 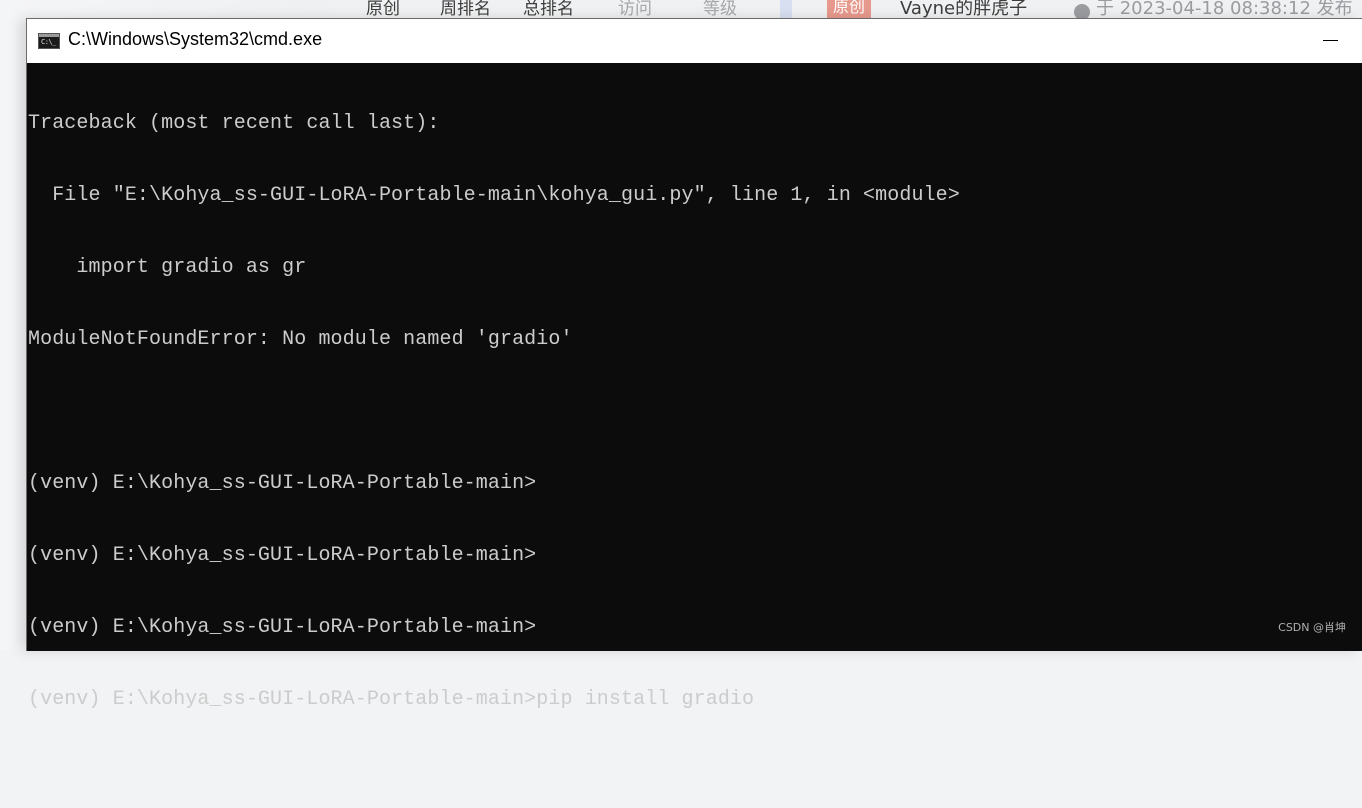 I want to click on publish-date: 于 2023-04-18 08:38:12 发布, so click(x=1224, y=9).